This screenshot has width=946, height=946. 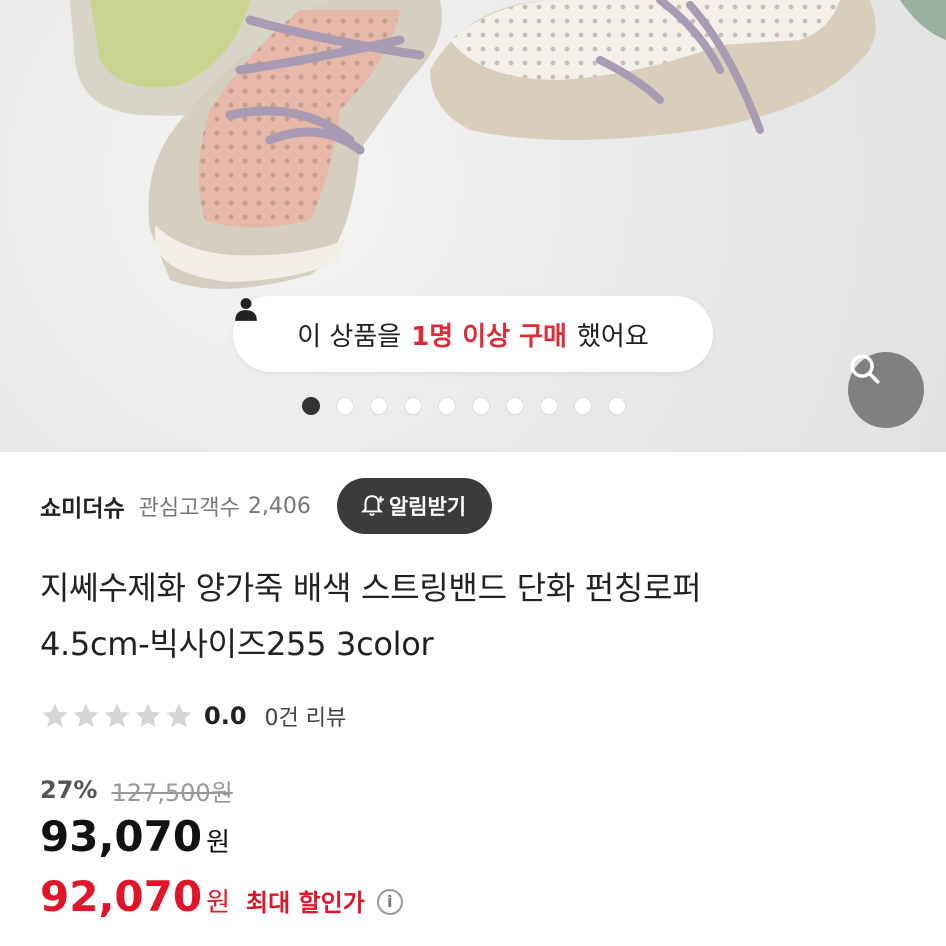 I want to click on price-row: 93,070 원, so click(x=135, y=836).